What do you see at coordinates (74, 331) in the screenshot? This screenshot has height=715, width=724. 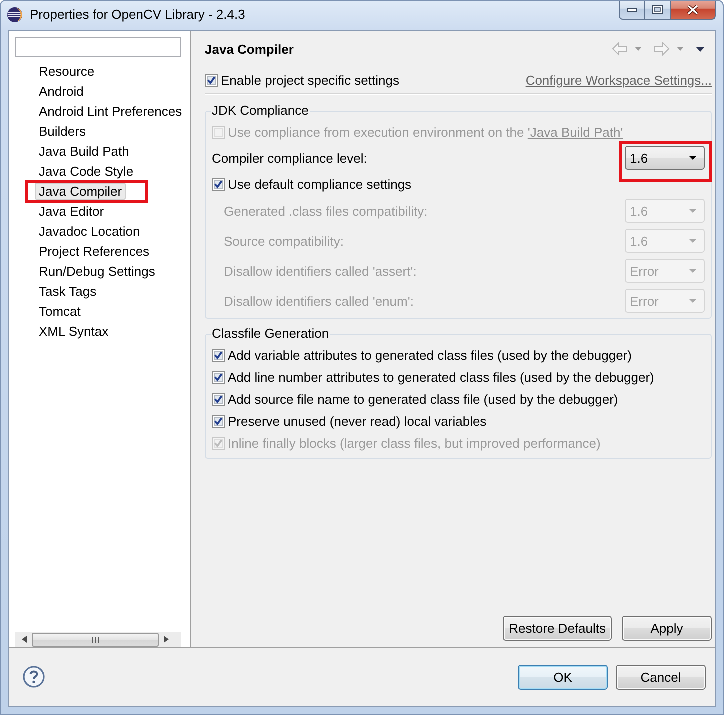 I see `sidebar-item: XML Syntax` at bounding box center [74, 331].